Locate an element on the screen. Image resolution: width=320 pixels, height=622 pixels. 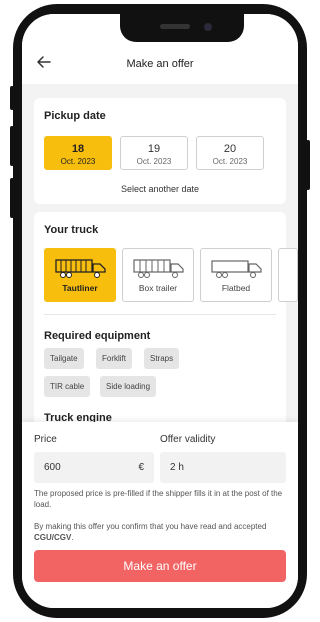
currency-symbol: € is located at coordinates (141, 467).